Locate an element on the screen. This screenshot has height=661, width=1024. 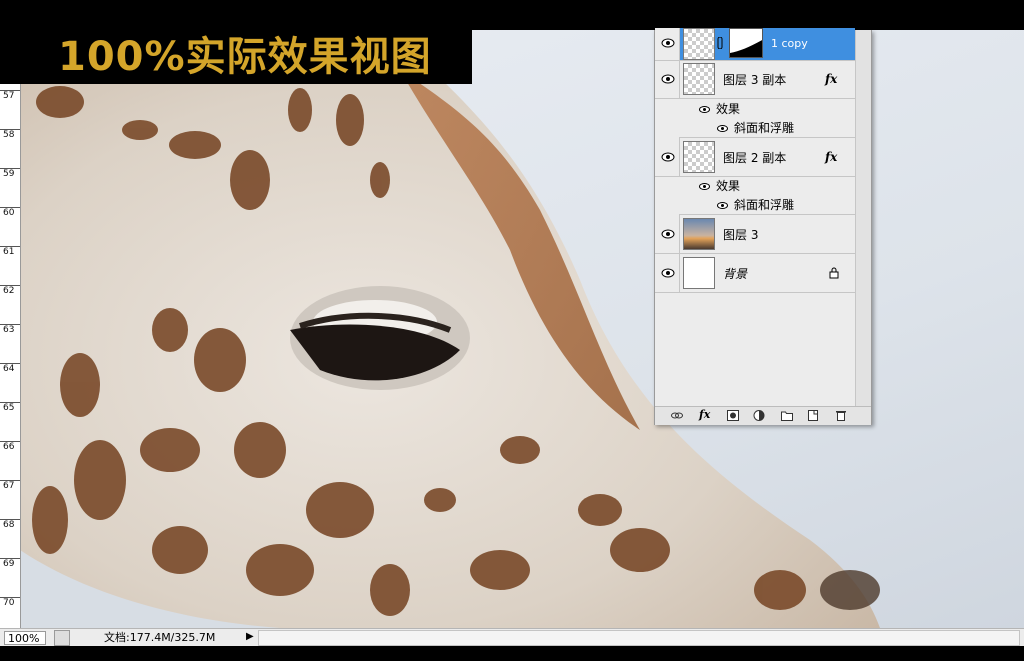
layer-row-layer3: 图层 3 is located at coordinates (755, 234).